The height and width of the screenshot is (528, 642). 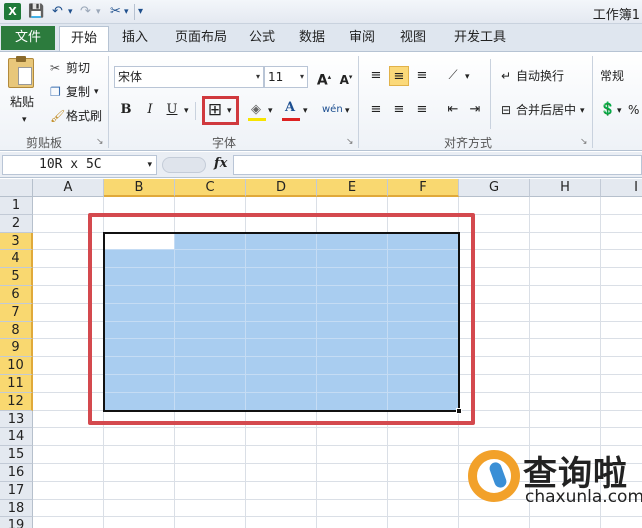 What do you see at coordinates (584, 142) in the screenshot?
I see `alignment-launcher-icon: ↘` at bounding box center [584, 142].